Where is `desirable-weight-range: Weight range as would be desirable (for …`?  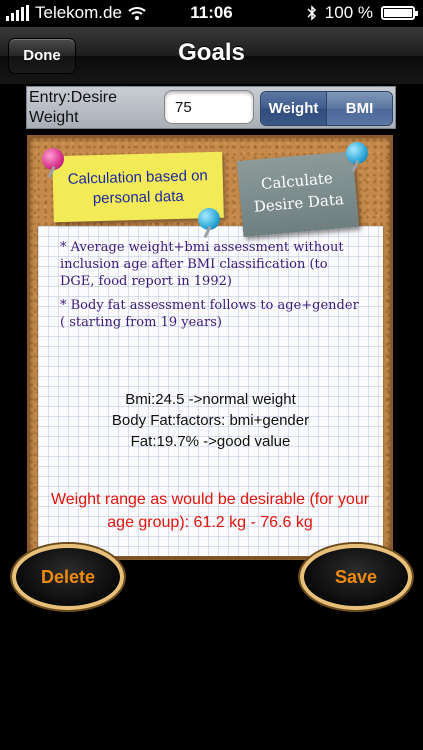 desirable-weight-range: Weight range as would be desirable (for … is located at coordinates (210, 511).